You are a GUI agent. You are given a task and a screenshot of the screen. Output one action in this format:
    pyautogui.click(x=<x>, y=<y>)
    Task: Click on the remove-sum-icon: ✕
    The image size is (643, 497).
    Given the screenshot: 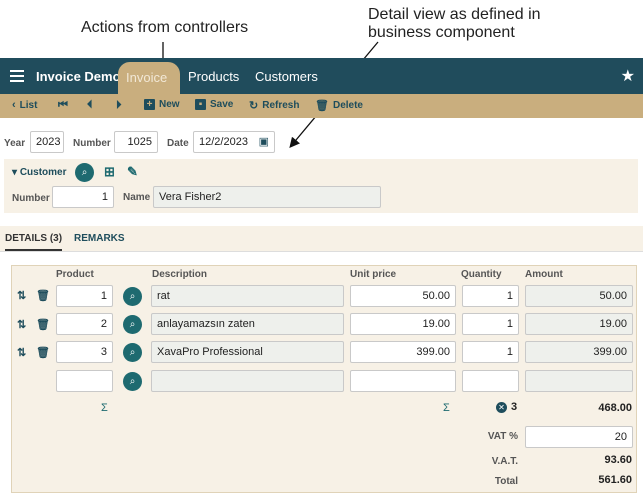 What is the action you would take?
    pyautogui.click(x=501, y=407)
    